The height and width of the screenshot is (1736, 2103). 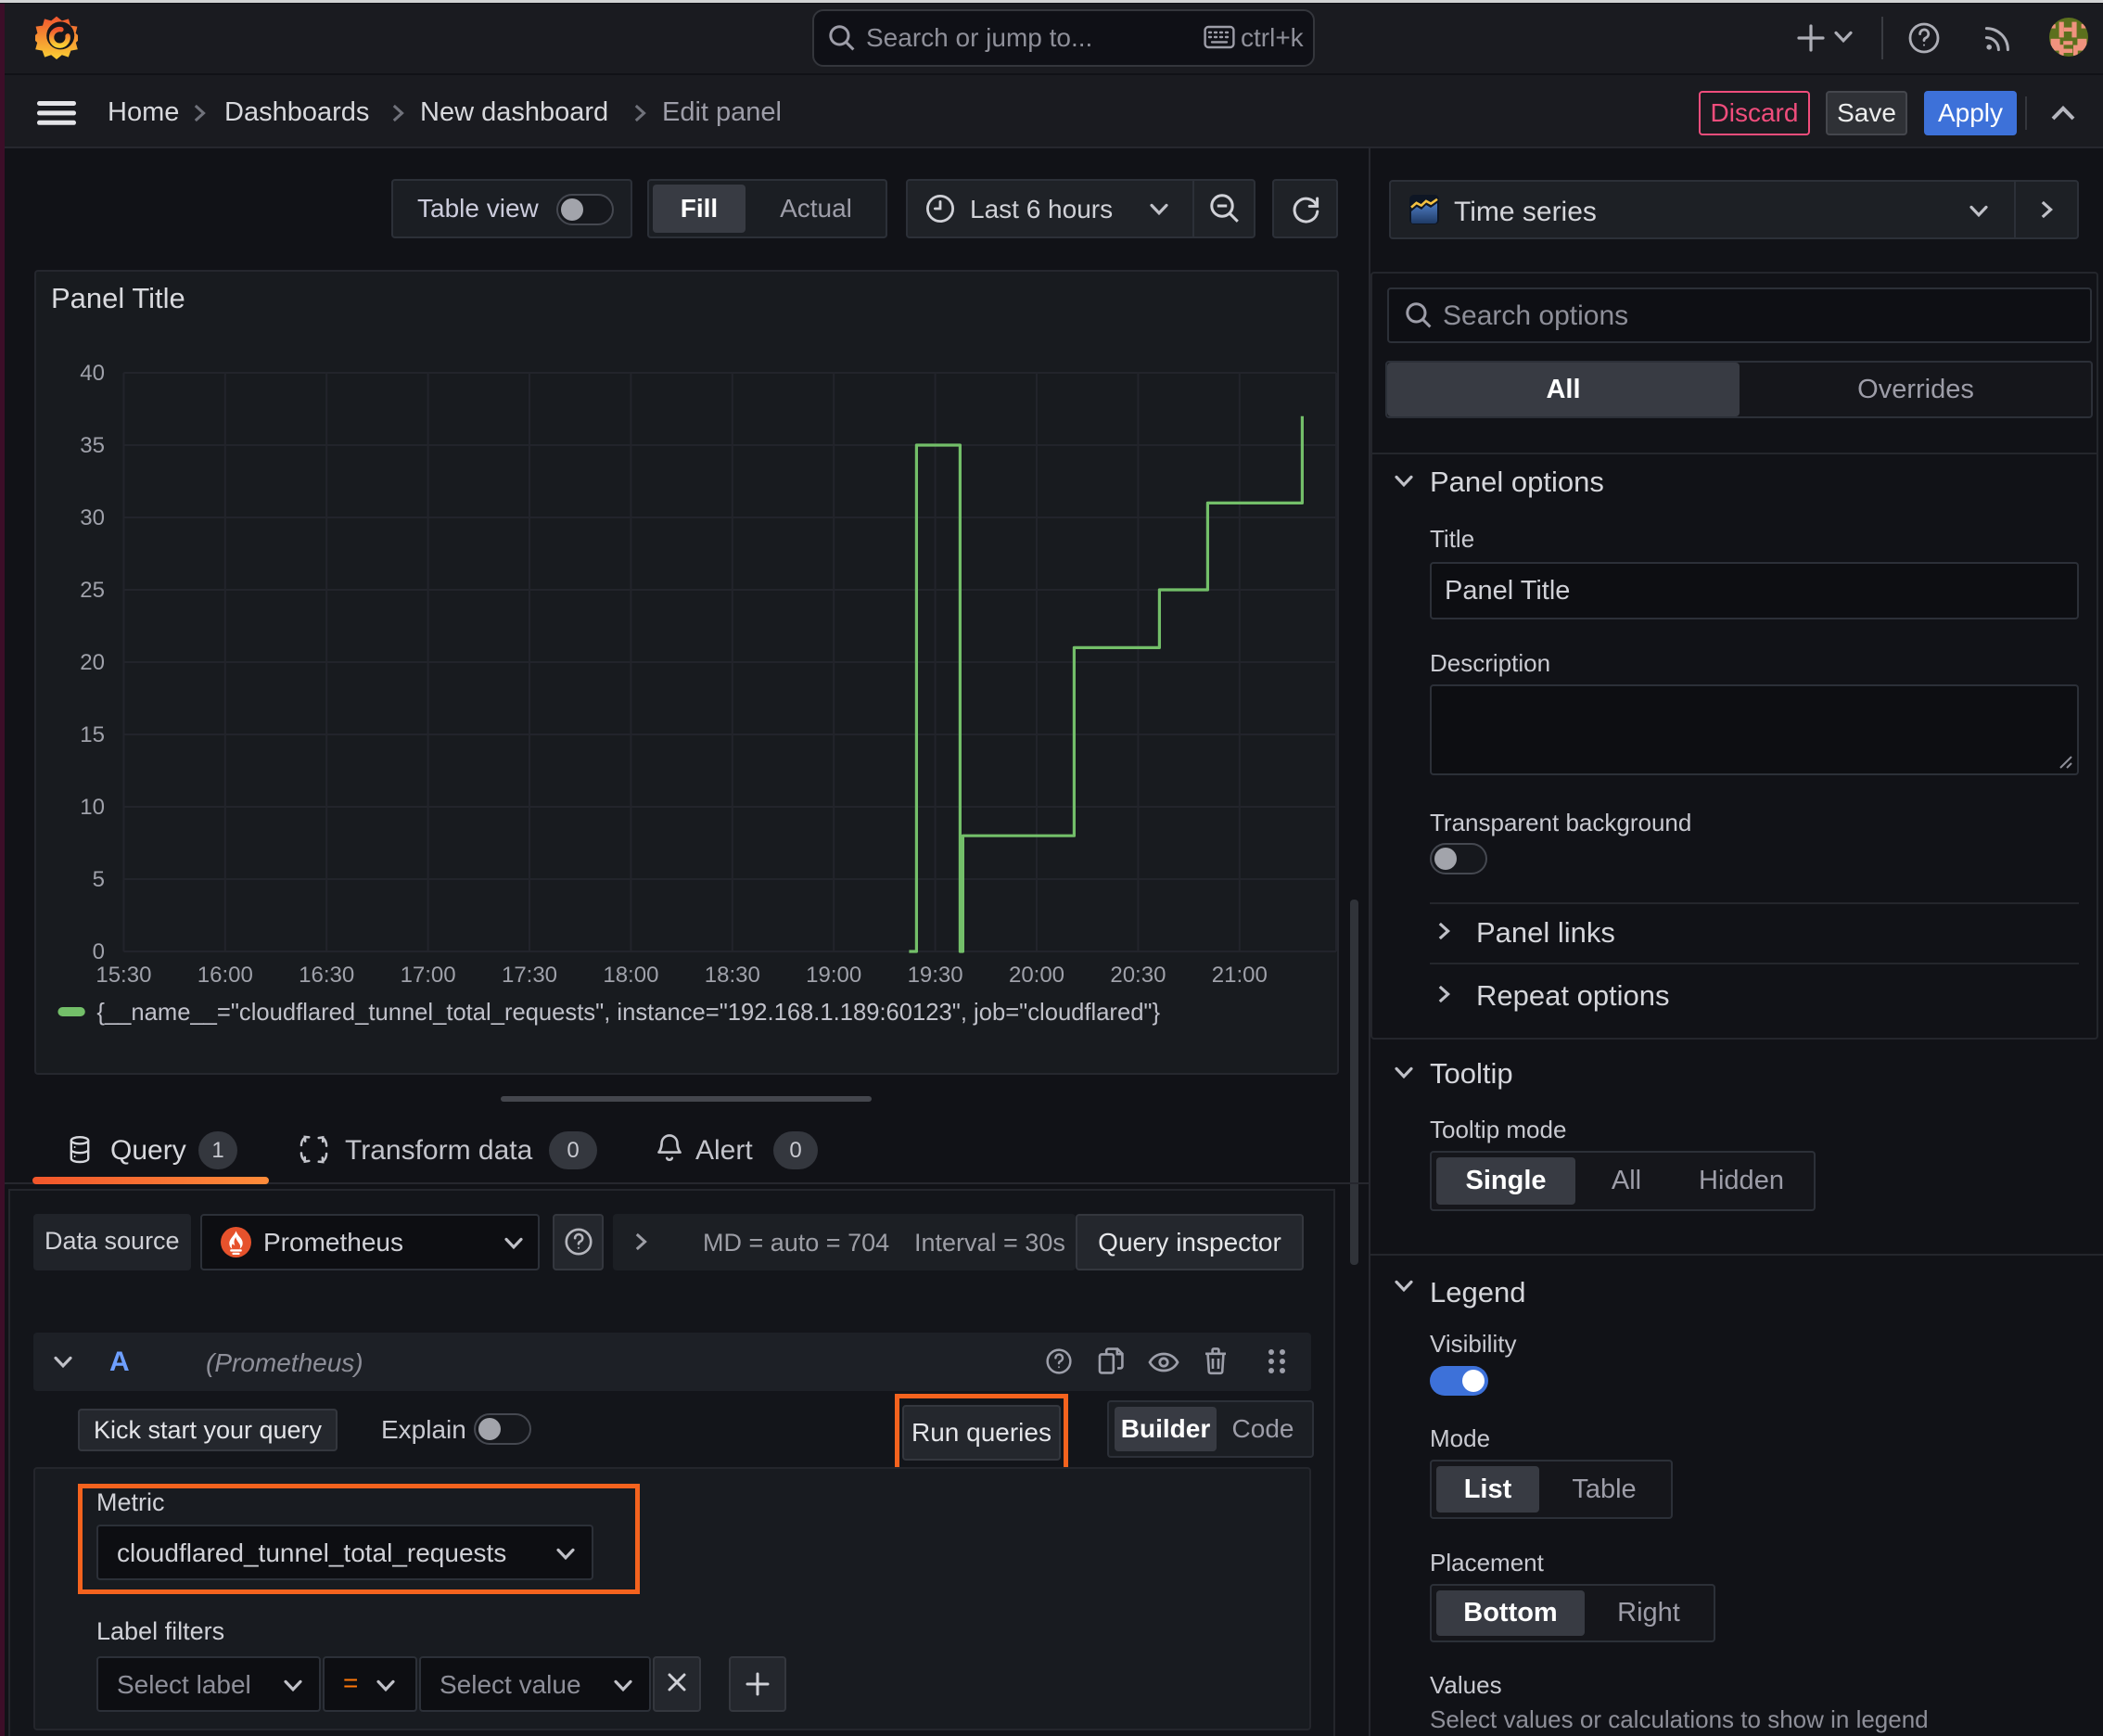 I want to click on svg-text: 17:00, so click(x=427, y=975).